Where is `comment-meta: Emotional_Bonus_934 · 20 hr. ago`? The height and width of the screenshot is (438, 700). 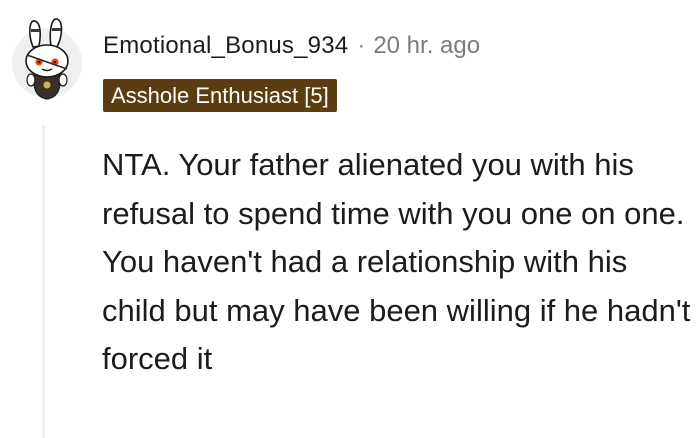 comment-meta: Emotional_Bonus_934 · 20 hr. ago is located at coordinates (291, 46).